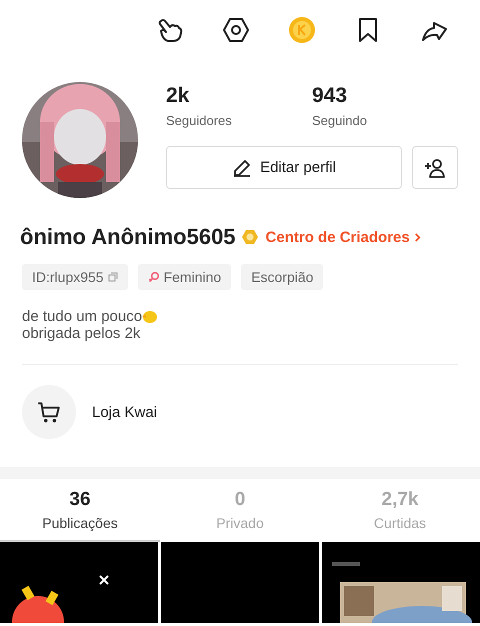 This screenshot has height=626, width=480. What do you see at coordinates (435, 167) in the screenshot?
I see `add-friend-button` at bounding box center [435, 167].